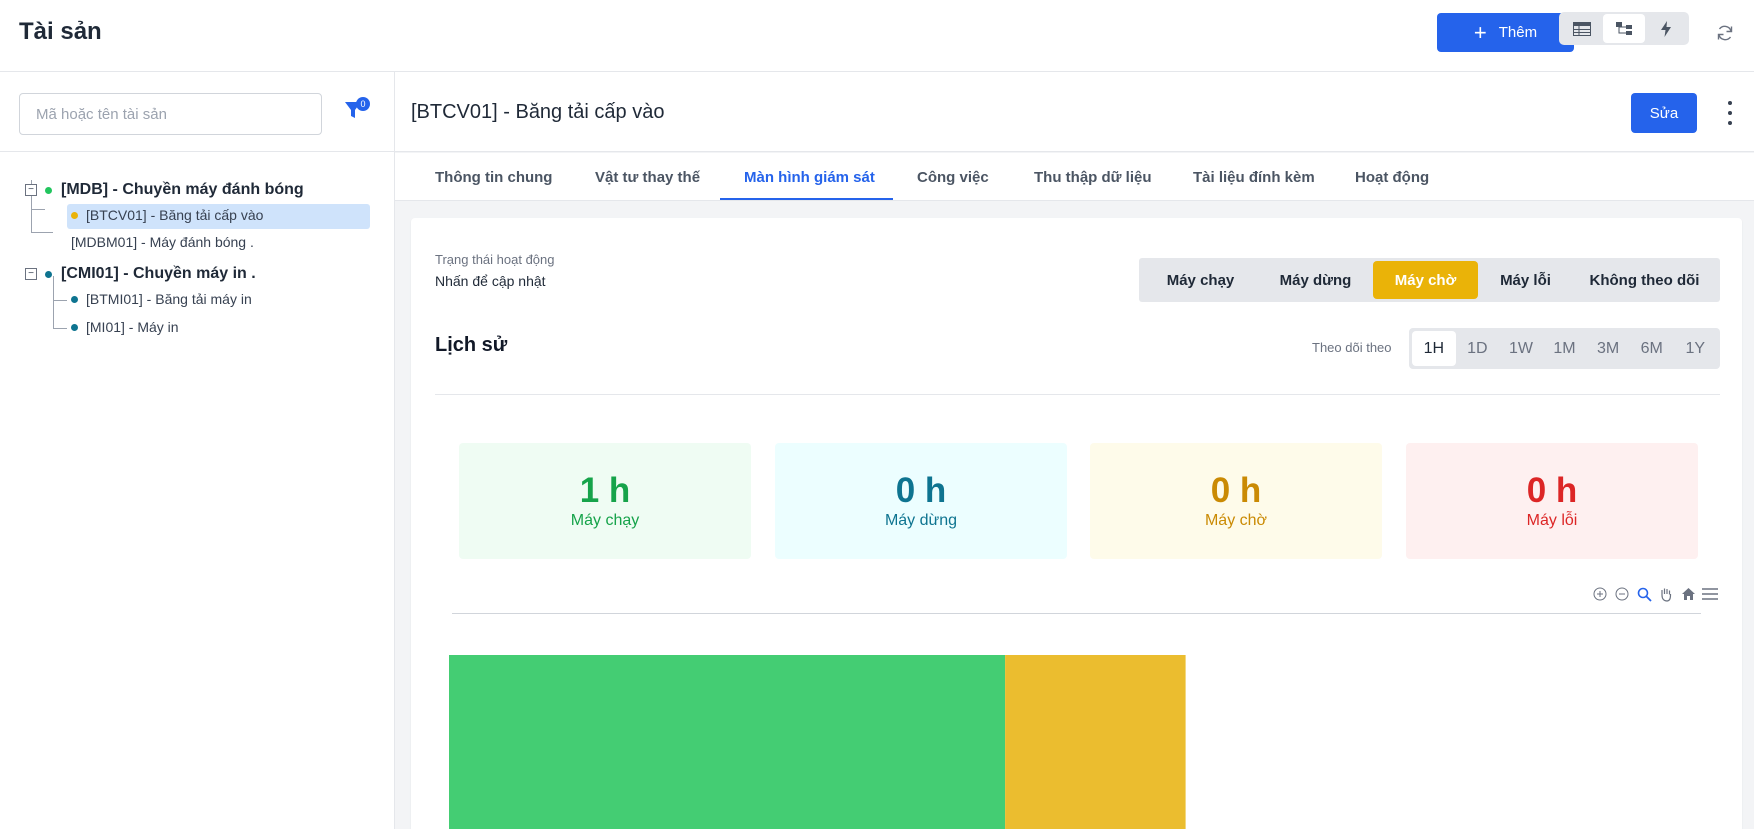 The height and width of the screenshot is (829, 1754). What do you see at coordinates (1652, 348) in the screenshot?
I see `range-6m-button: 6M` at bounding box center [1652, 348].